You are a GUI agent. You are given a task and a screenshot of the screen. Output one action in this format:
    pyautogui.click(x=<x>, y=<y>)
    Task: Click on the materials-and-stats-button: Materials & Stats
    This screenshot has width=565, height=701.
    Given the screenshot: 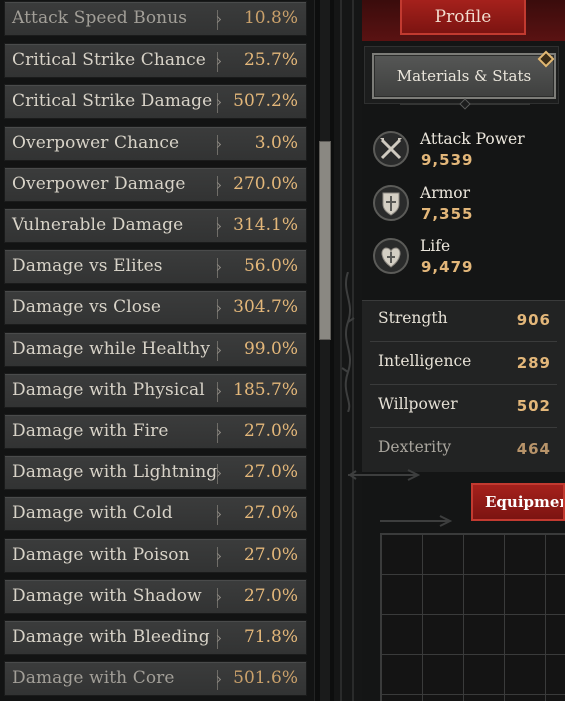 What is the action you would take?
    pyautogui.click(x=464, y=76)
    